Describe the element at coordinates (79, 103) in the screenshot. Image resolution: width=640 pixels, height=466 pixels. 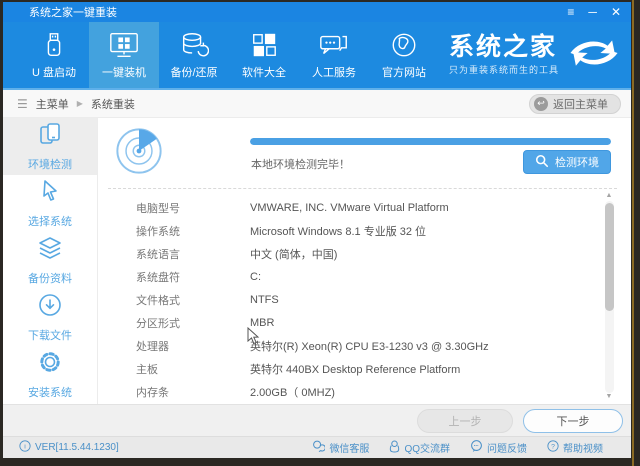
I see `chevron-right-icon: ▶` at that location.